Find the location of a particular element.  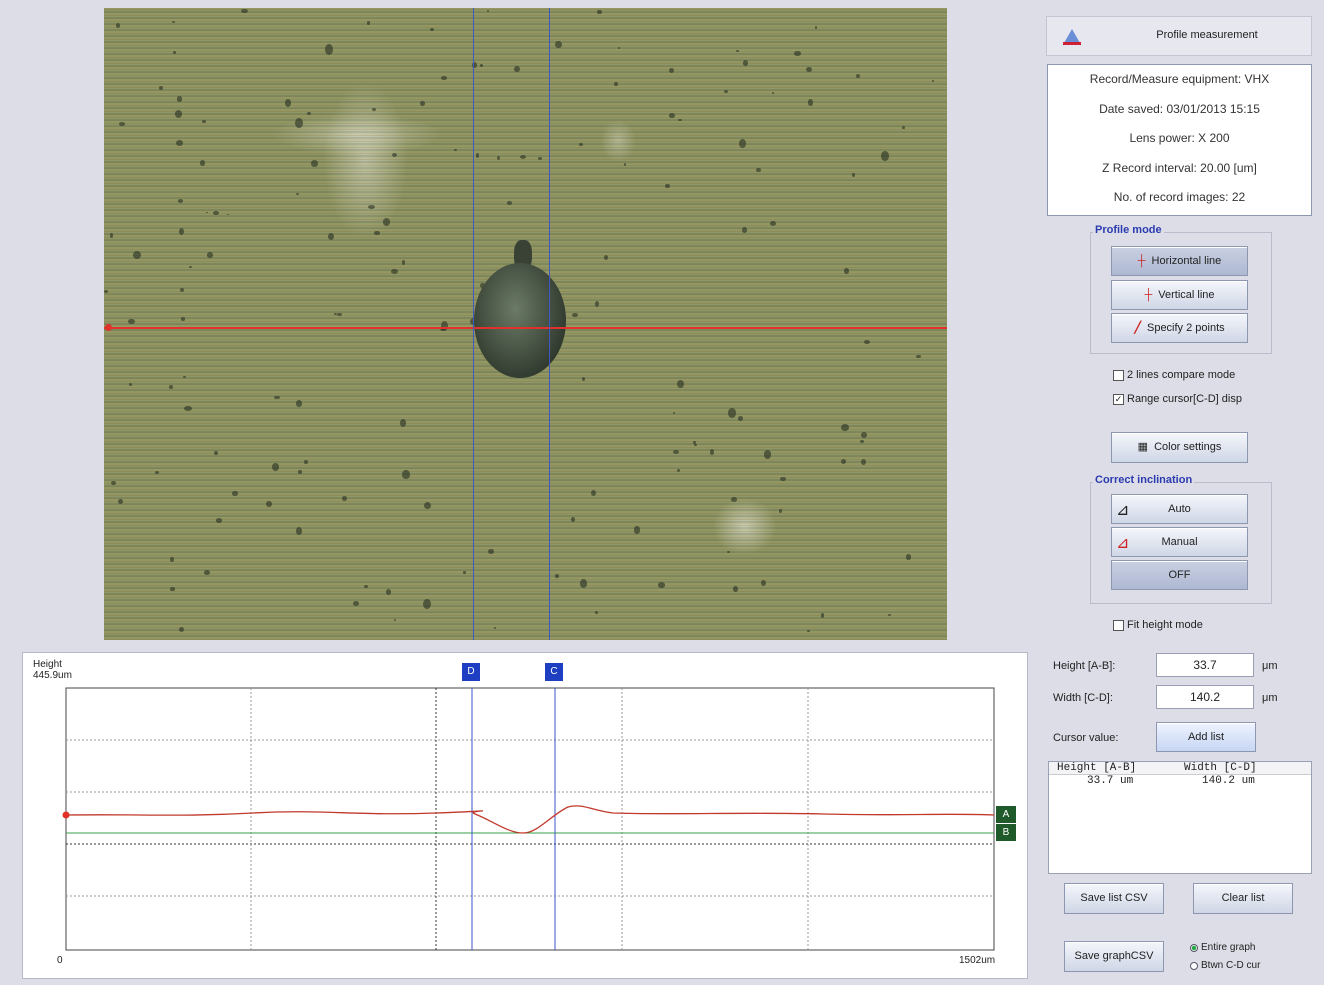

radio-dot-selected is located at coordinates (1194, 947).